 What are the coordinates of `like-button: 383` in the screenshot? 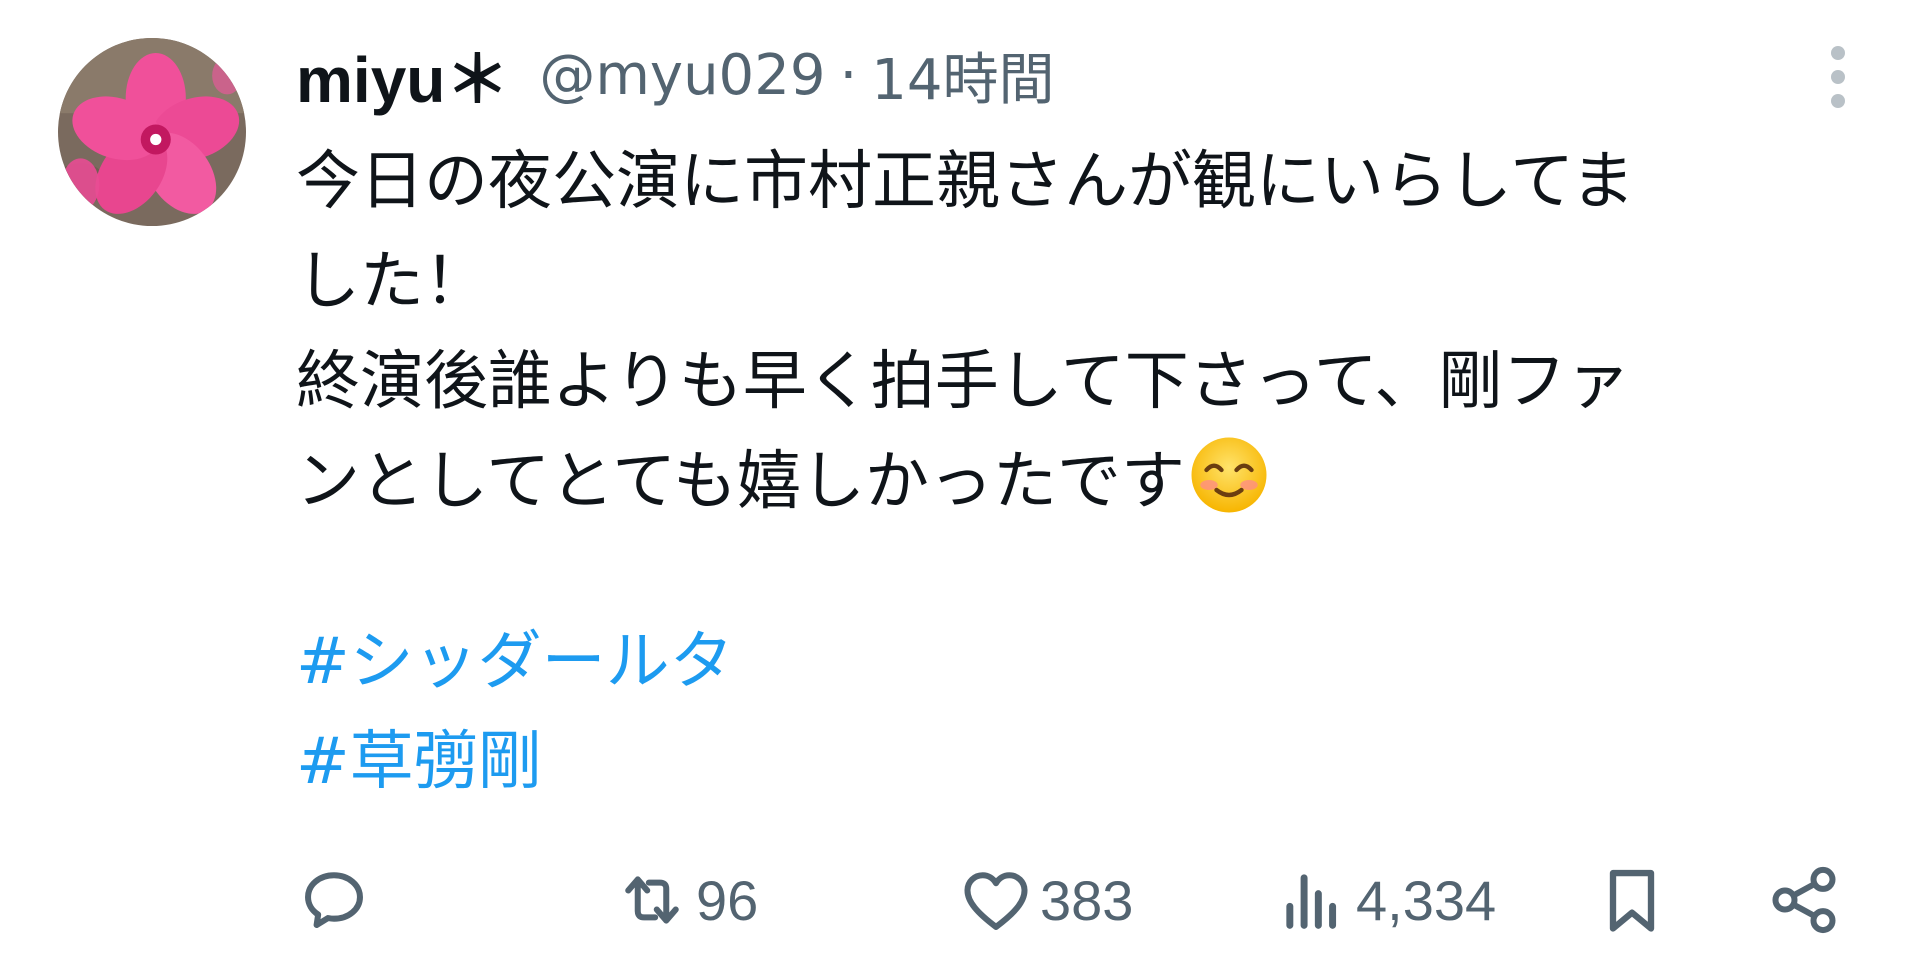 It's located at (1045, 900).